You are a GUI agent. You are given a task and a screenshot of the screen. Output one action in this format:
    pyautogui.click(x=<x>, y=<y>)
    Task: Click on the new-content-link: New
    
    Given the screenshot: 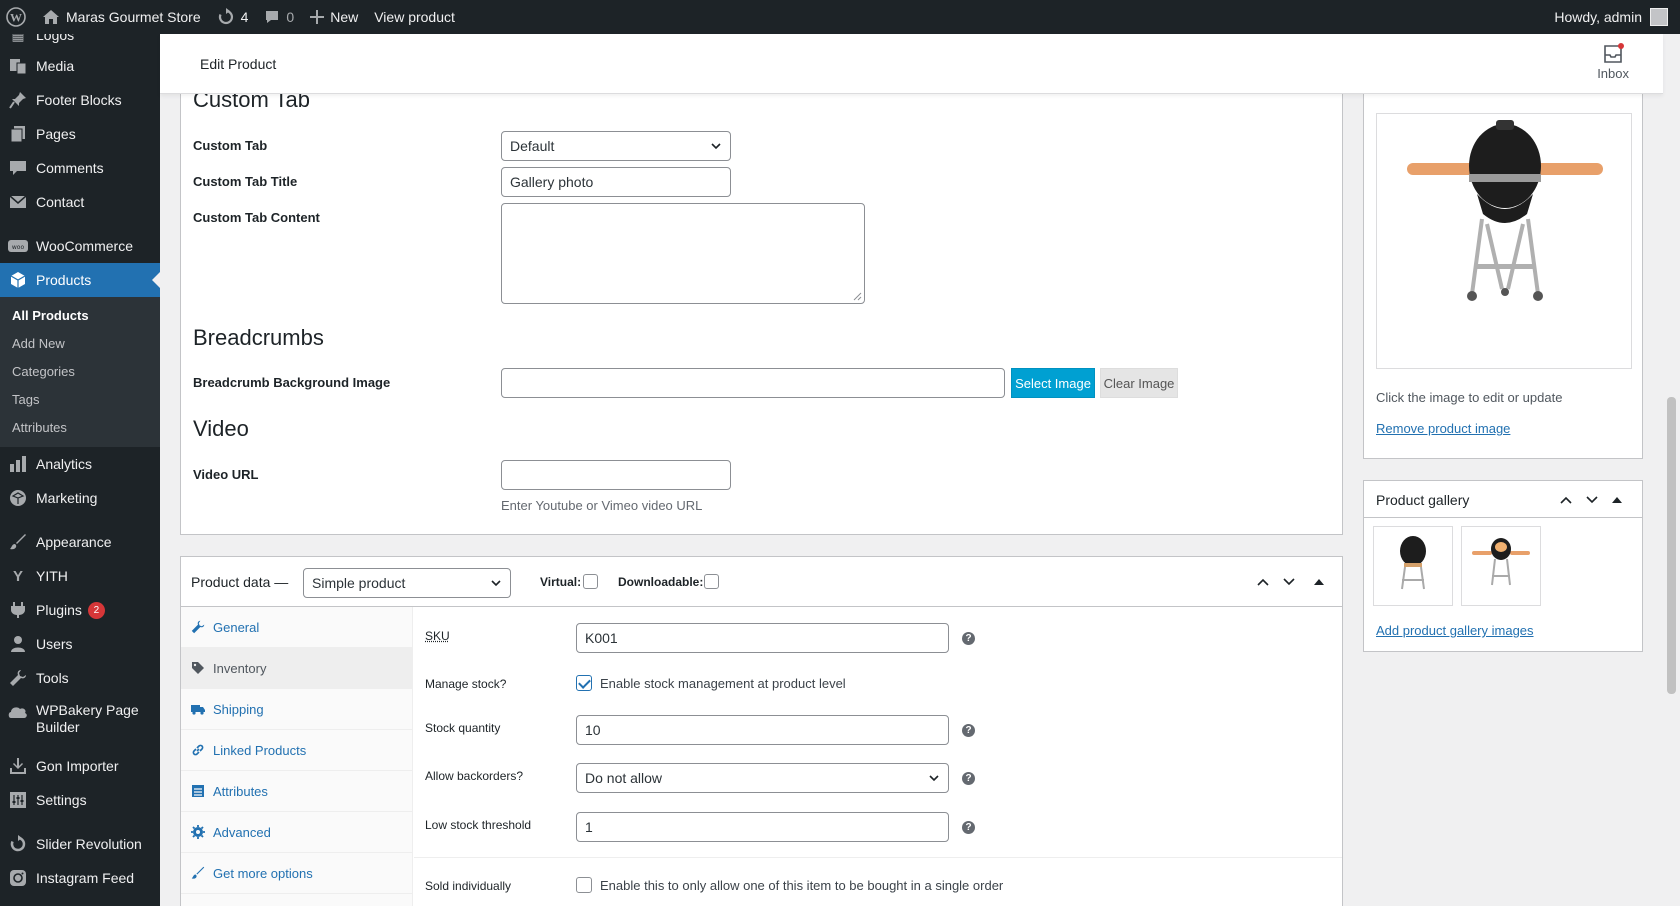 What is the action you would take?
    pyautogui.click(x=334, y=17)
    